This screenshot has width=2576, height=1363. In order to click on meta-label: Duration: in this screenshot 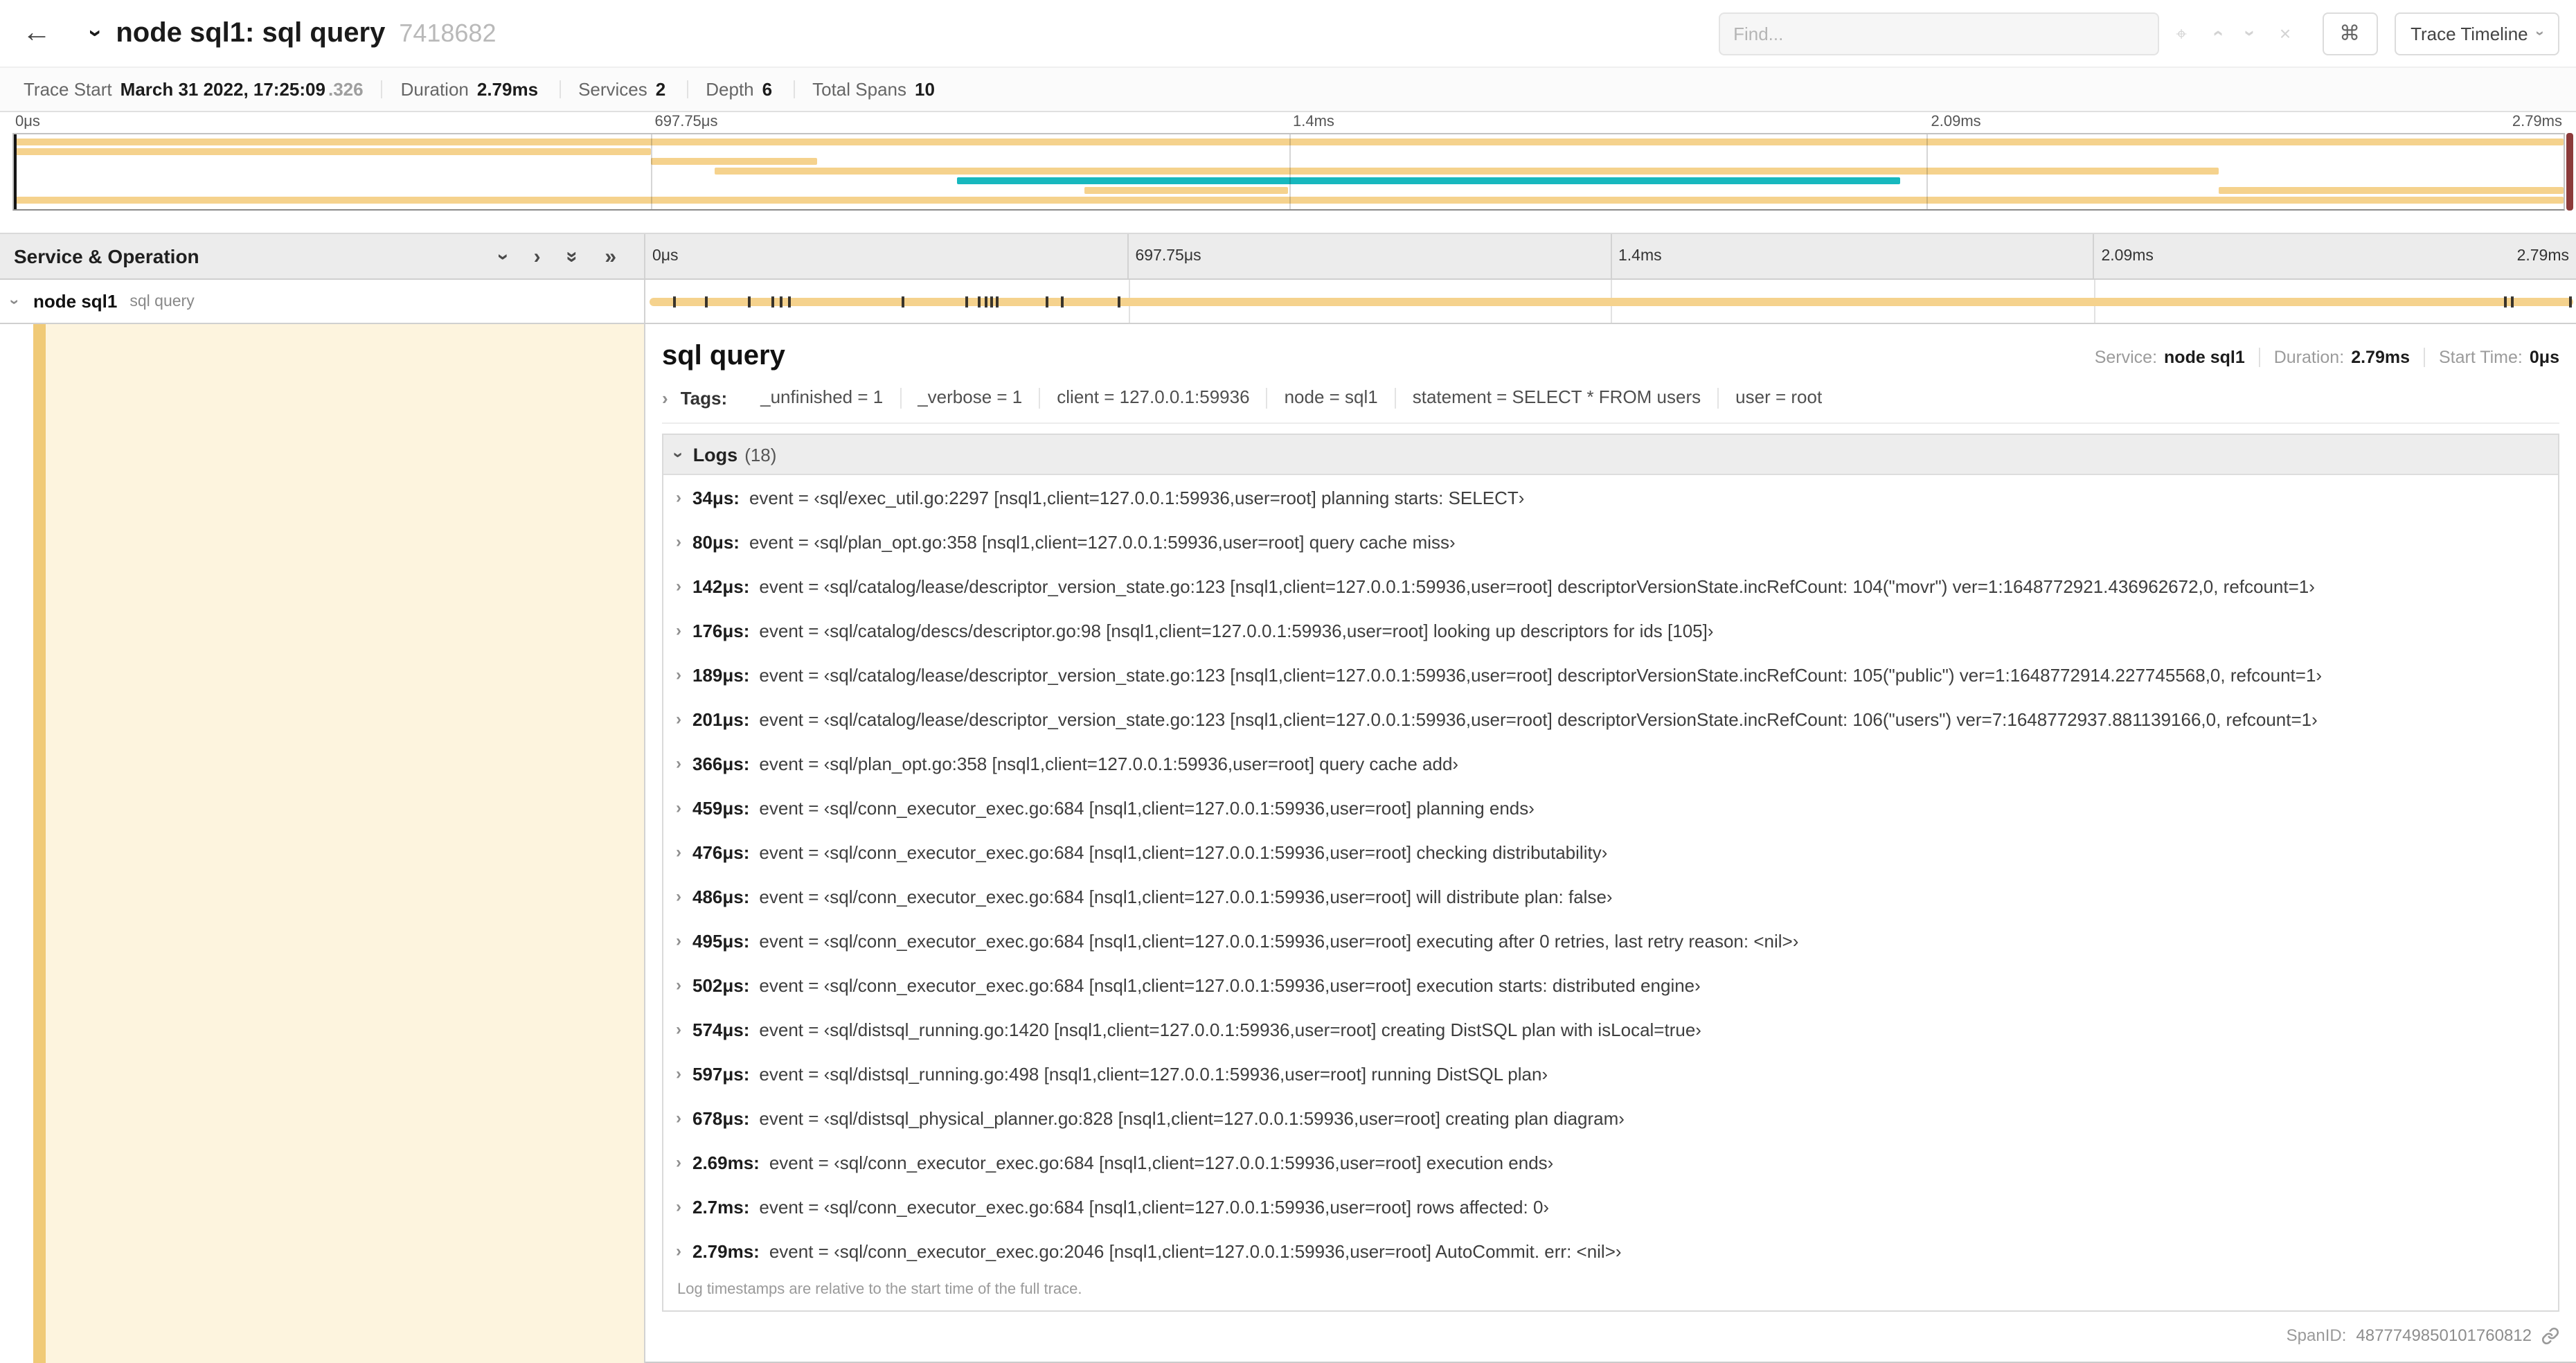, I will do `click(2309, 357)`.